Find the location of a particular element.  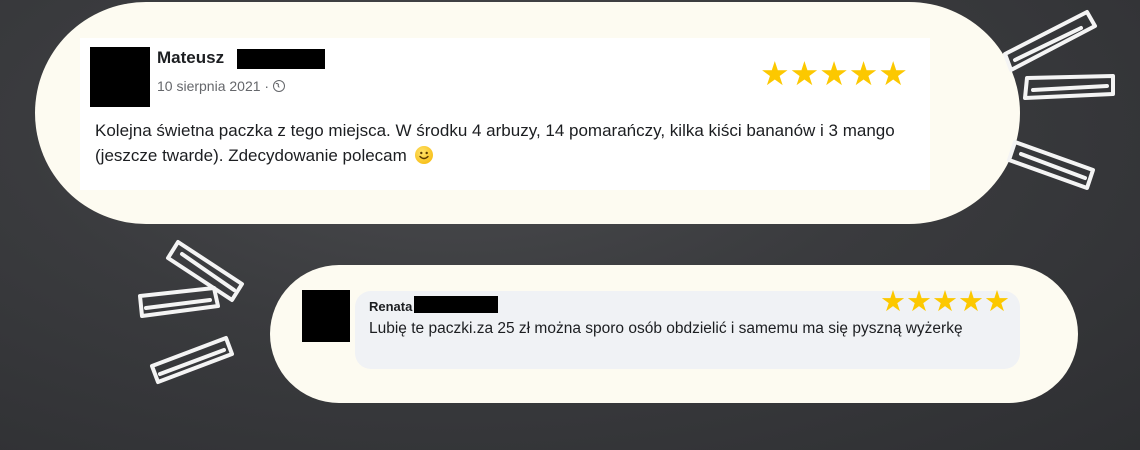

chalk-marks-right-icon is located at coordinates (1059, 100).